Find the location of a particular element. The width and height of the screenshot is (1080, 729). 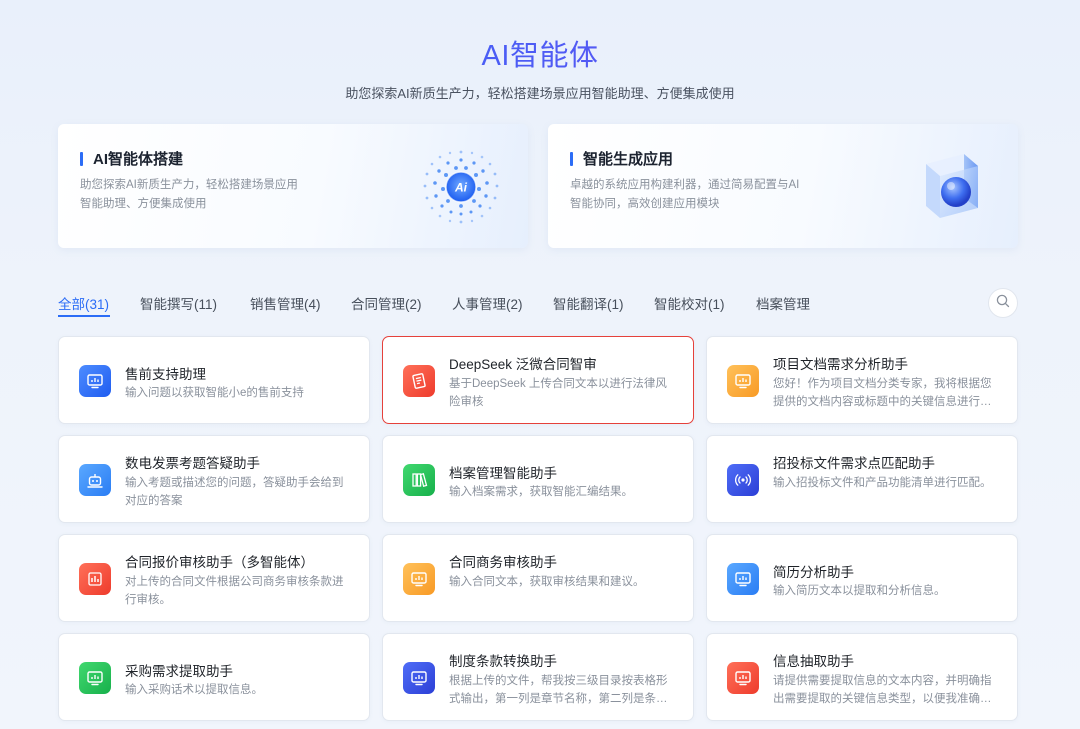

agent-card: 档案管理智能助手 输入档案需求，获取智能汇编结果。 is located at coordinates (538, 479).